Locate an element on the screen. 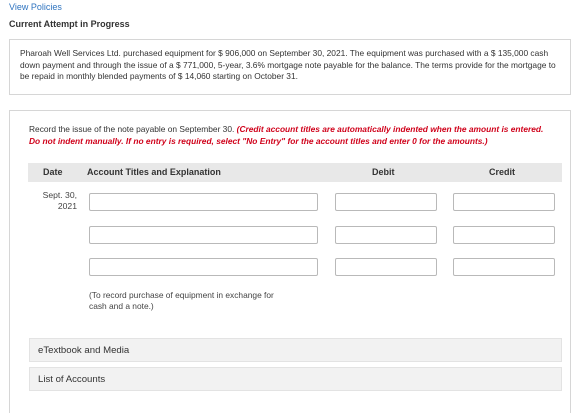  header-date: Date is located at coordinates (53, 172).